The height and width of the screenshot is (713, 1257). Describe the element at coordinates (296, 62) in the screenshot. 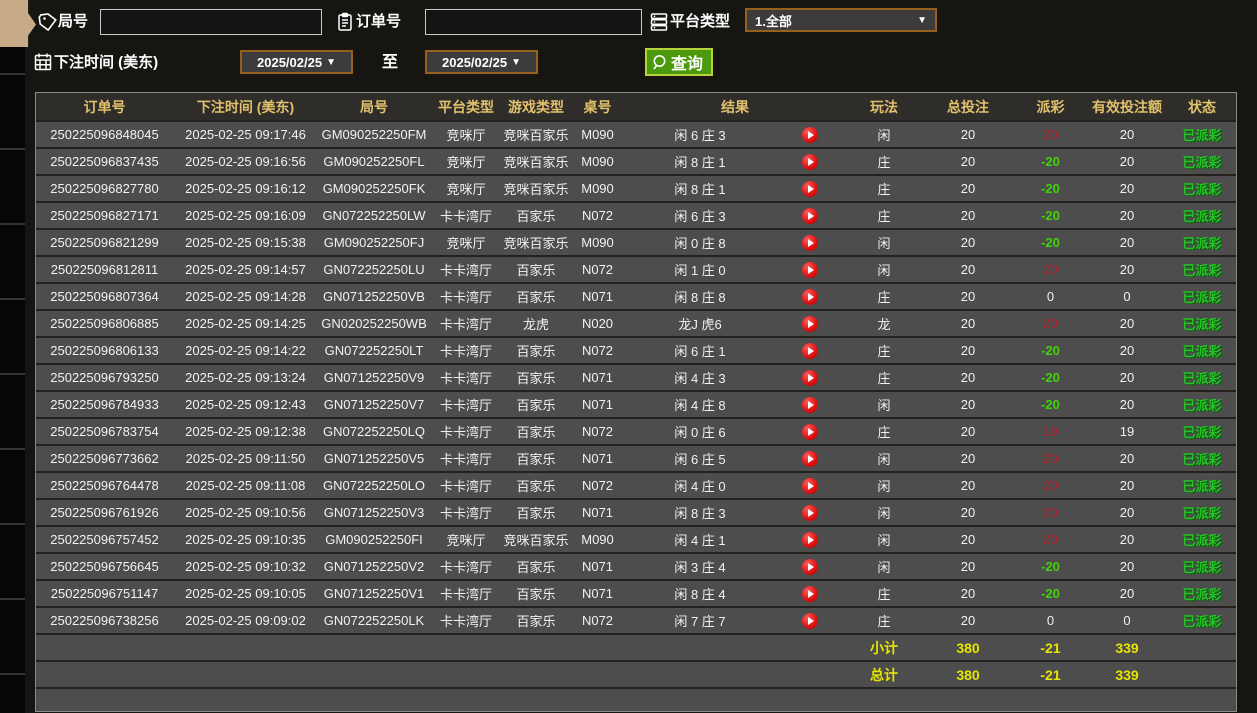

I see `date-from-select: 2025/02/25 ▼` at that location.